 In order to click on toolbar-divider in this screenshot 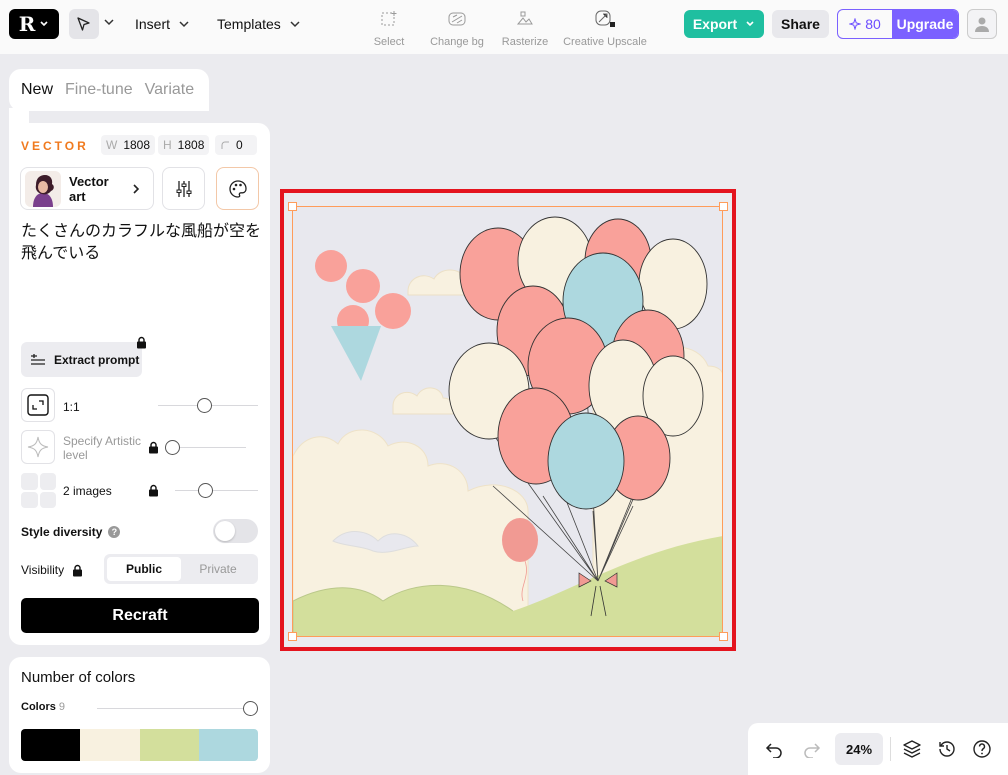, I will do `click(890, 749)`.